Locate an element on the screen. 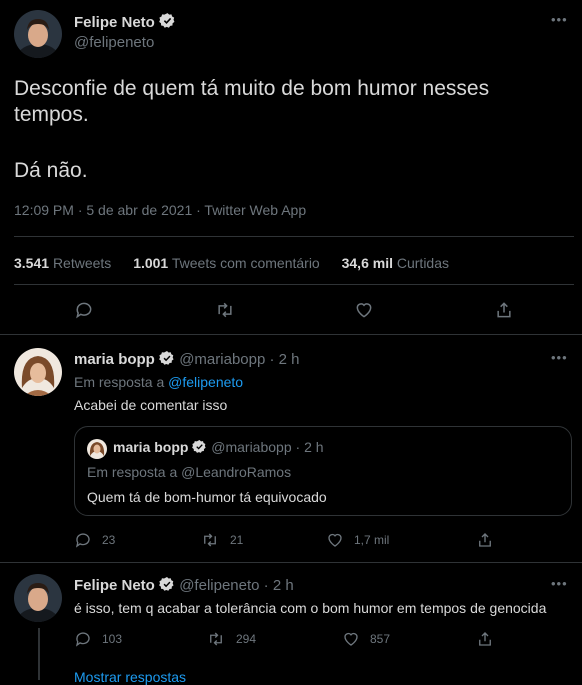  tweet-text: Acabei de comentar isso is located at coordinates (151, 405).